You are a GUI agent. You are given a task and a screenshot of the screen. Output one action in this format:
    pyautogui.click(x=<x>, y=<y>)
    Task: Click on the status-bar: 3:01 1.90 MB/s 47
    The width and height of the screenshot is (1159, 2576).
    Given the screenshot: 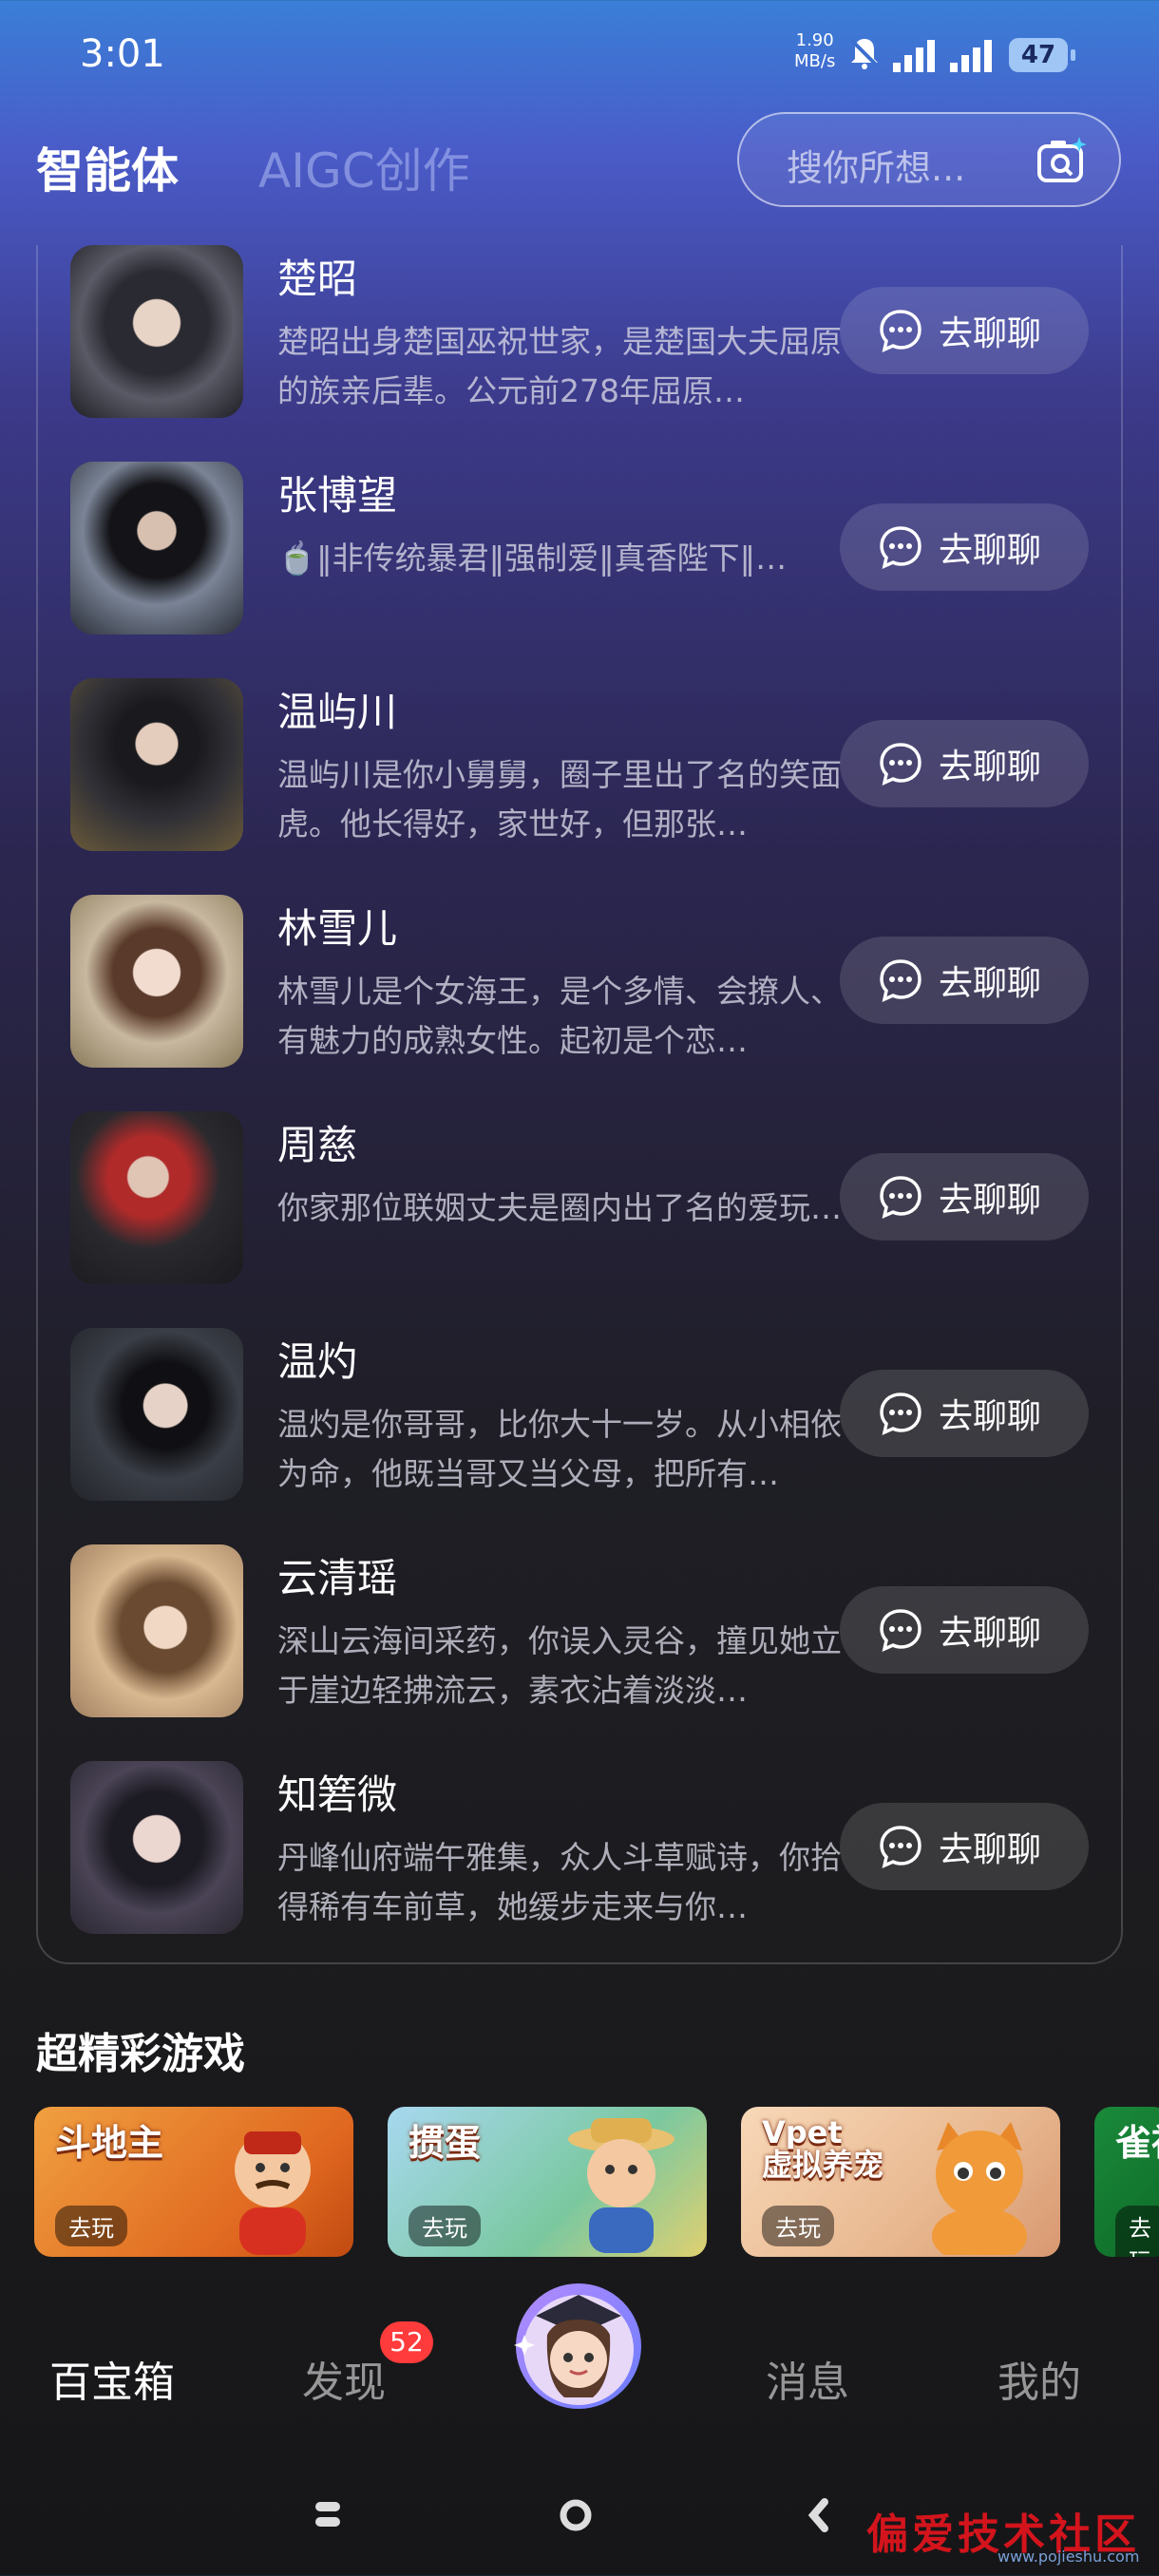 What is the action you would take?
    pyautogui.click(x=579, y=57)
    